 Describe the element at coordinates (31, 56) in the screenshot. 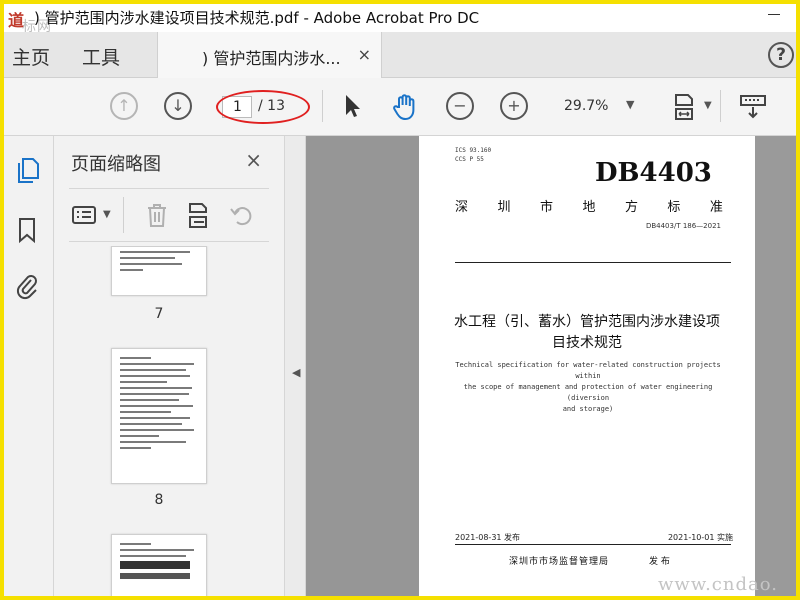

I see `tab-home: 主页` at that location.